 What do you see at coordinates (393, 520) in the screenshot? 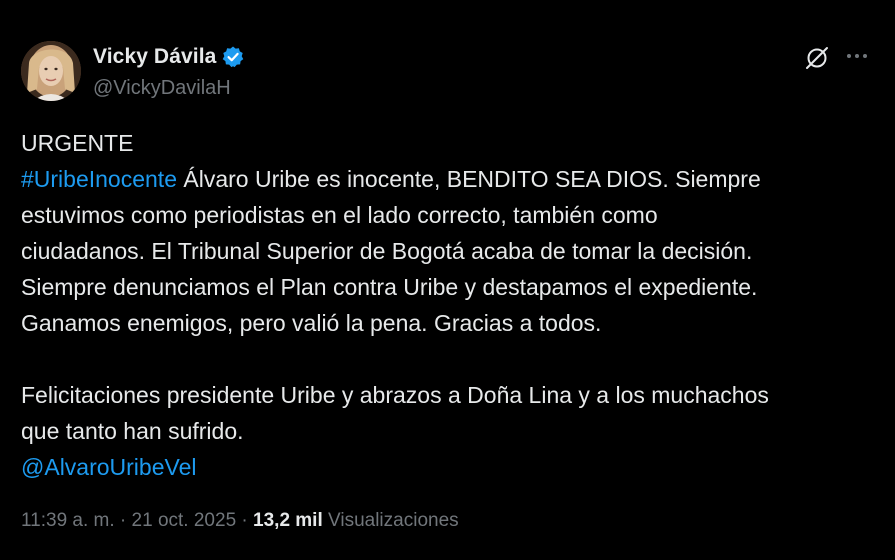
I see `views-label: Visualizaciones` at bounding box center [393, 520].